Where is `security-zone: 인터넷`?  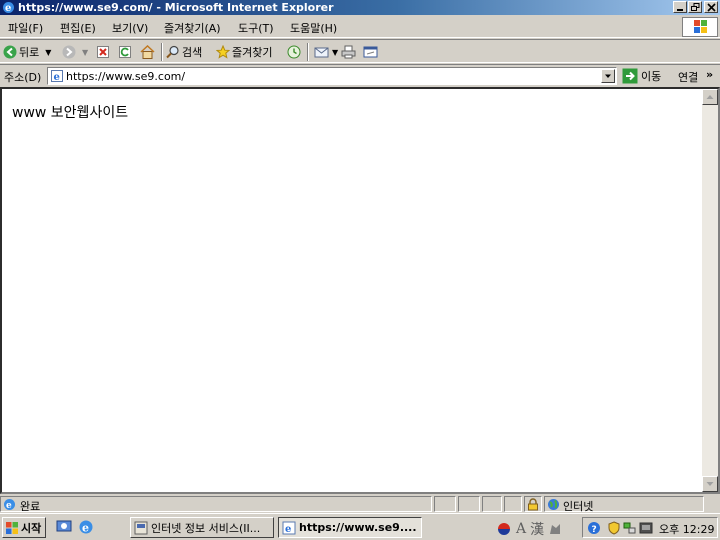
security-zone: 인터넷 is located at coordinates (624, 504).